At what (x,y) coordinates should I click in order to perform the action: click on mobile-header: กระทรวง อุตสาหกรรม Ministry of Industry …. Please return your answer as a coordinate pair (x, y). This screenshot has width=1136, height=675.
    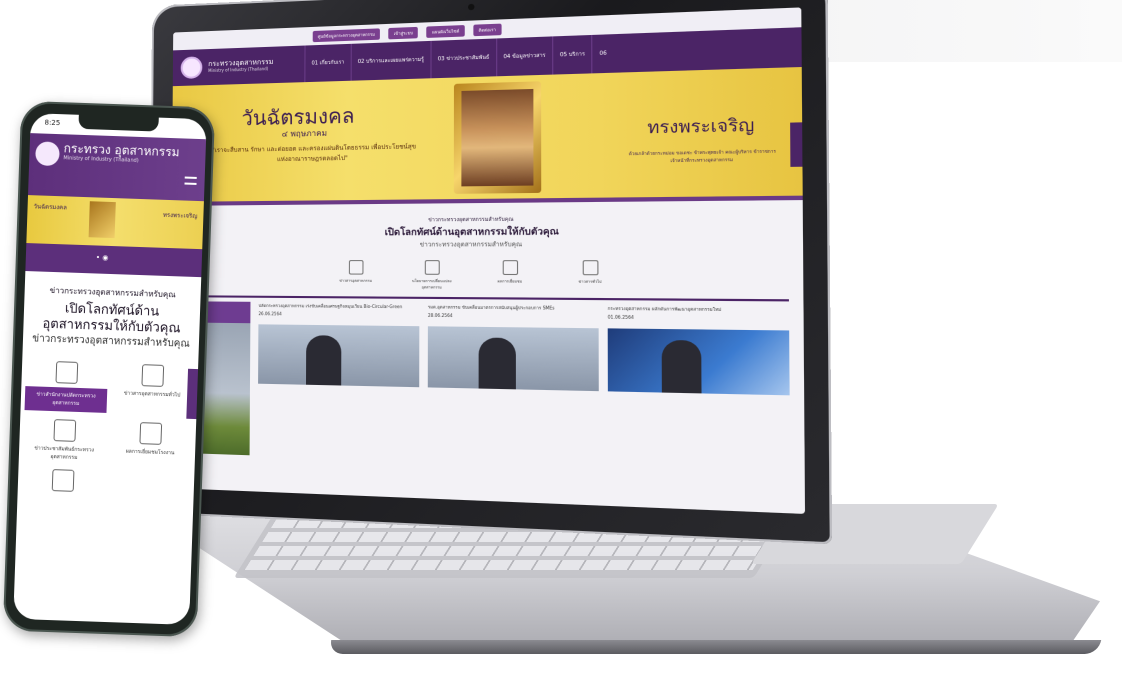
    Looking at the image, I should click on (117, 167).